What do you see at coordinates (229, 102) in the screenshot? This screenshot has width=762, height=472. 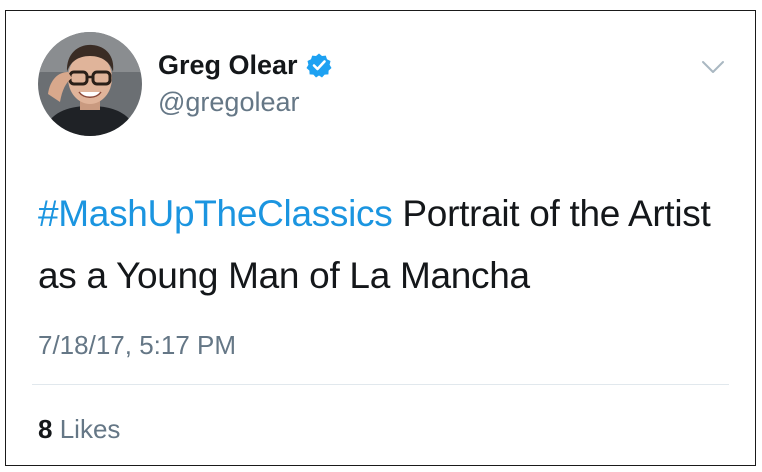 I see `author-handle: @gregolear` at bounding box center [229, 102].